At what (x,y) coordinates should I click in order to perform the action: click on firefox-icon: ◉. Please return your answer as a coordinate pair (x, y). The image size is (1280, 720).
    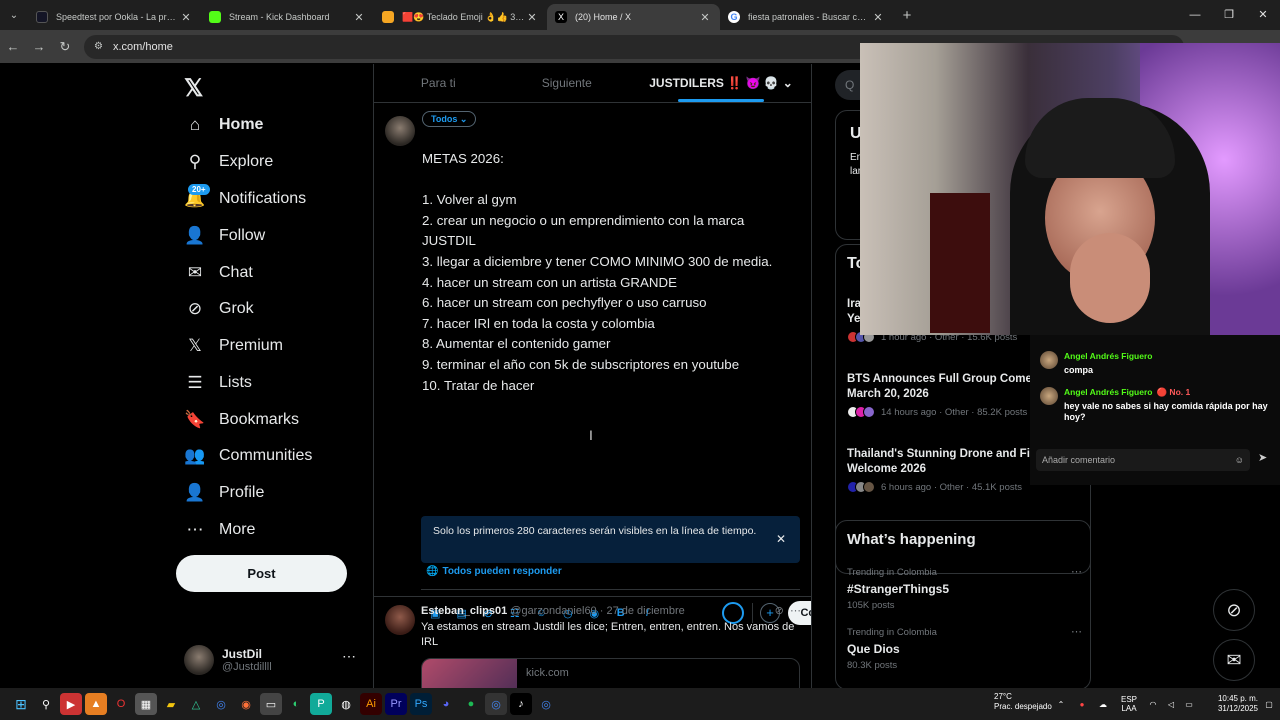
    Looking at the image, I should click on (246, 704).